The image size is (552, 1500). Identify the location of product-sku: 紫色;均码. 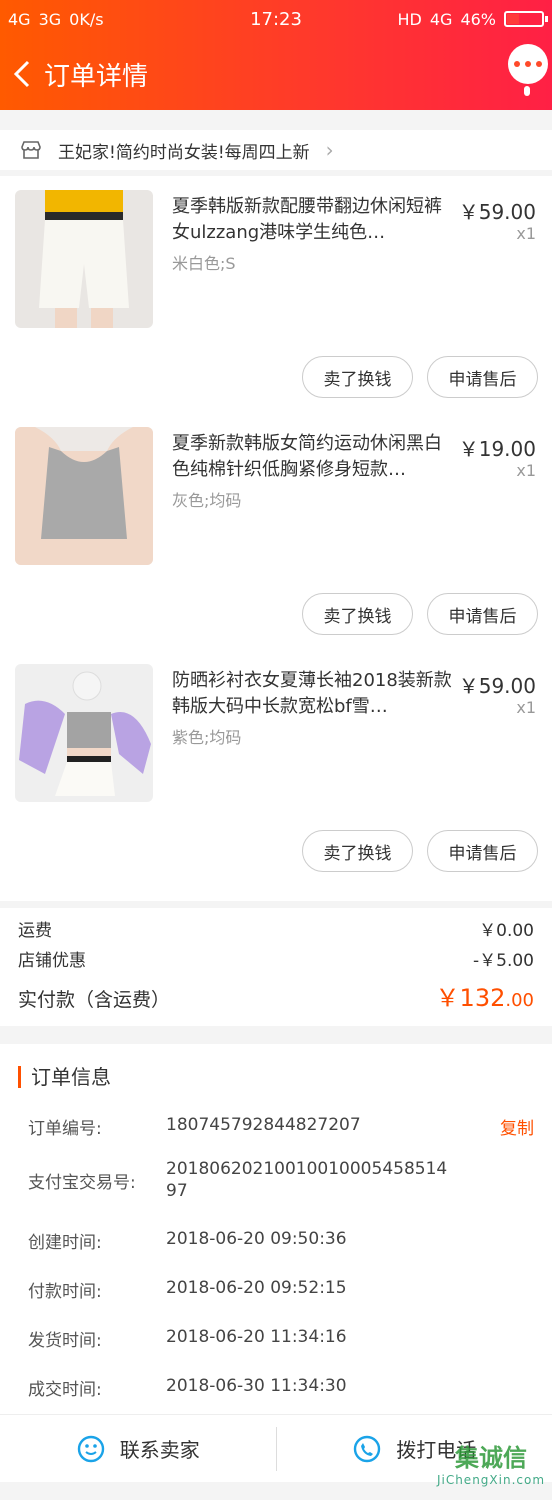
(207, 737).